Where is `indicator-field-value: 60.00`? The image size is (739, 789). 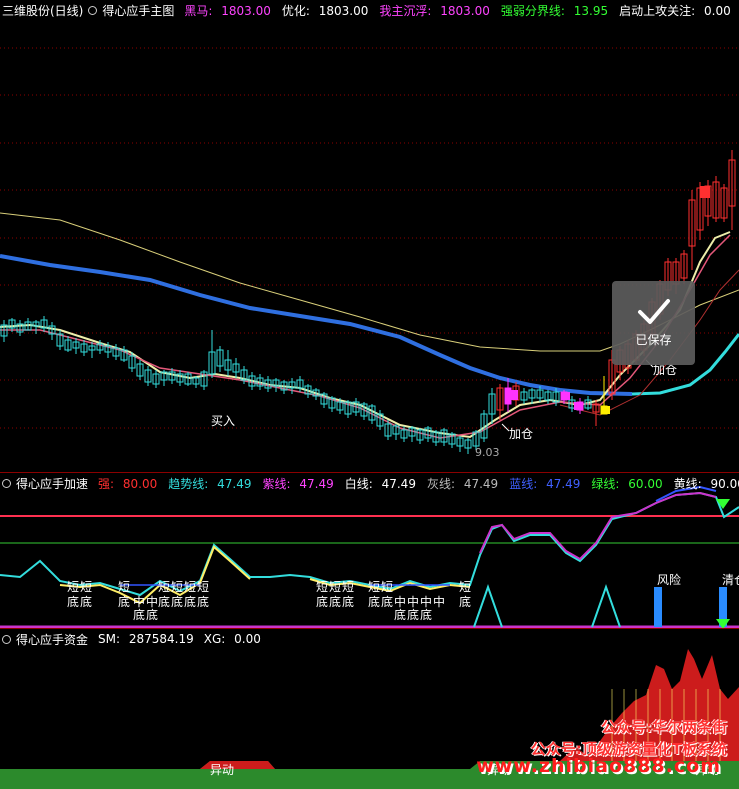 indicator-field-value: 60.00 is located at coordinates (645, 483).